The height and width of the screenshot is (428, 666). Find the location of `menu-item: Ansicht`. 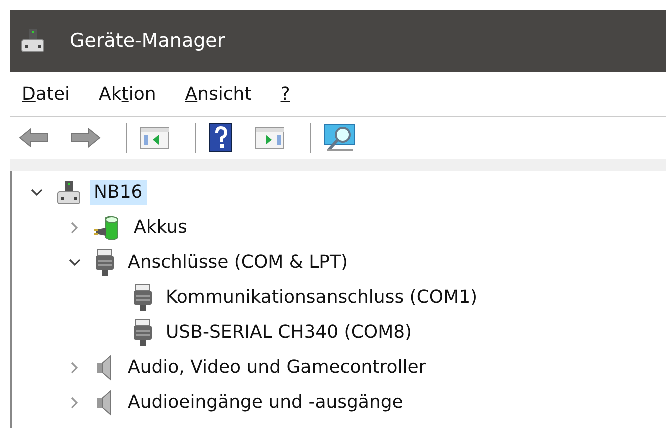

menu-item: Ansicht is located at coordinates (218, 94).